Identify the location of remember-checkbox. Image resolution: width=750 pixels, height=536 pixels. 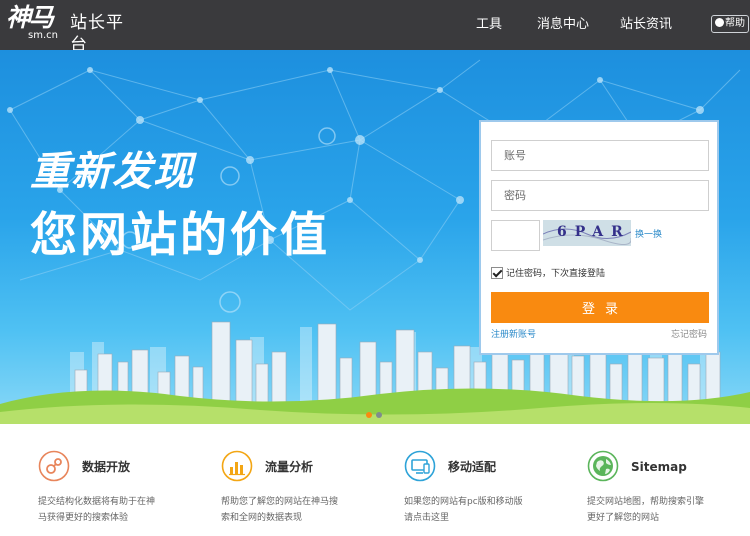
(497, 273).